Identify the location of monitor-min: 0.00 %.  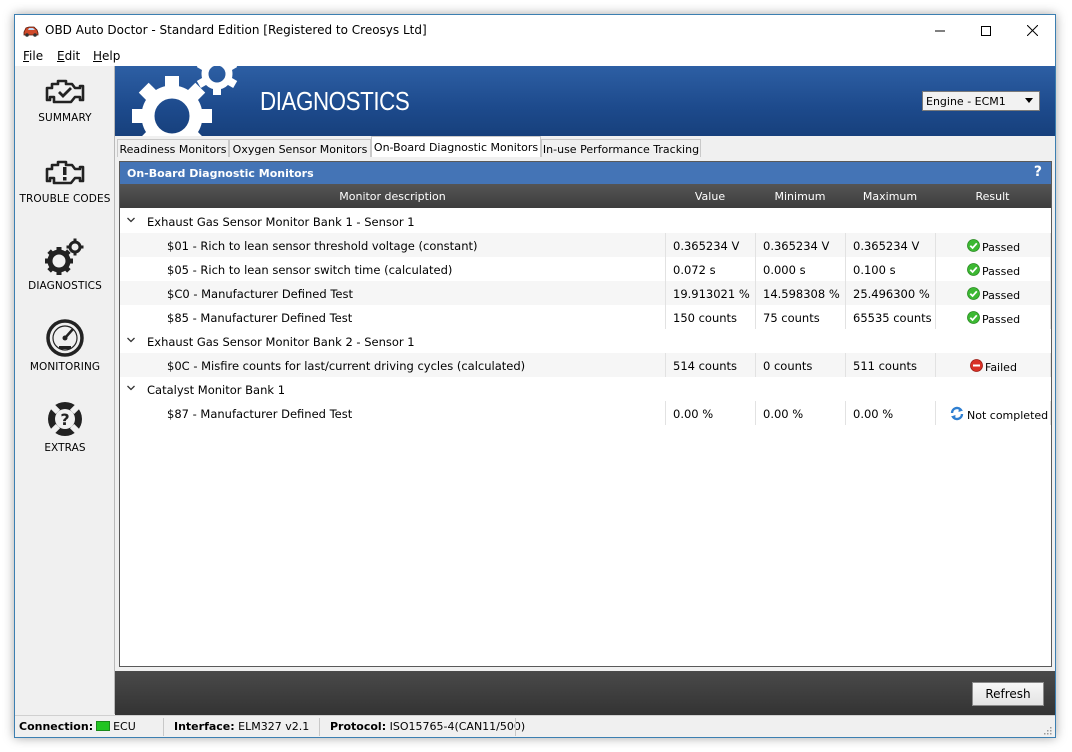
(783, 414).